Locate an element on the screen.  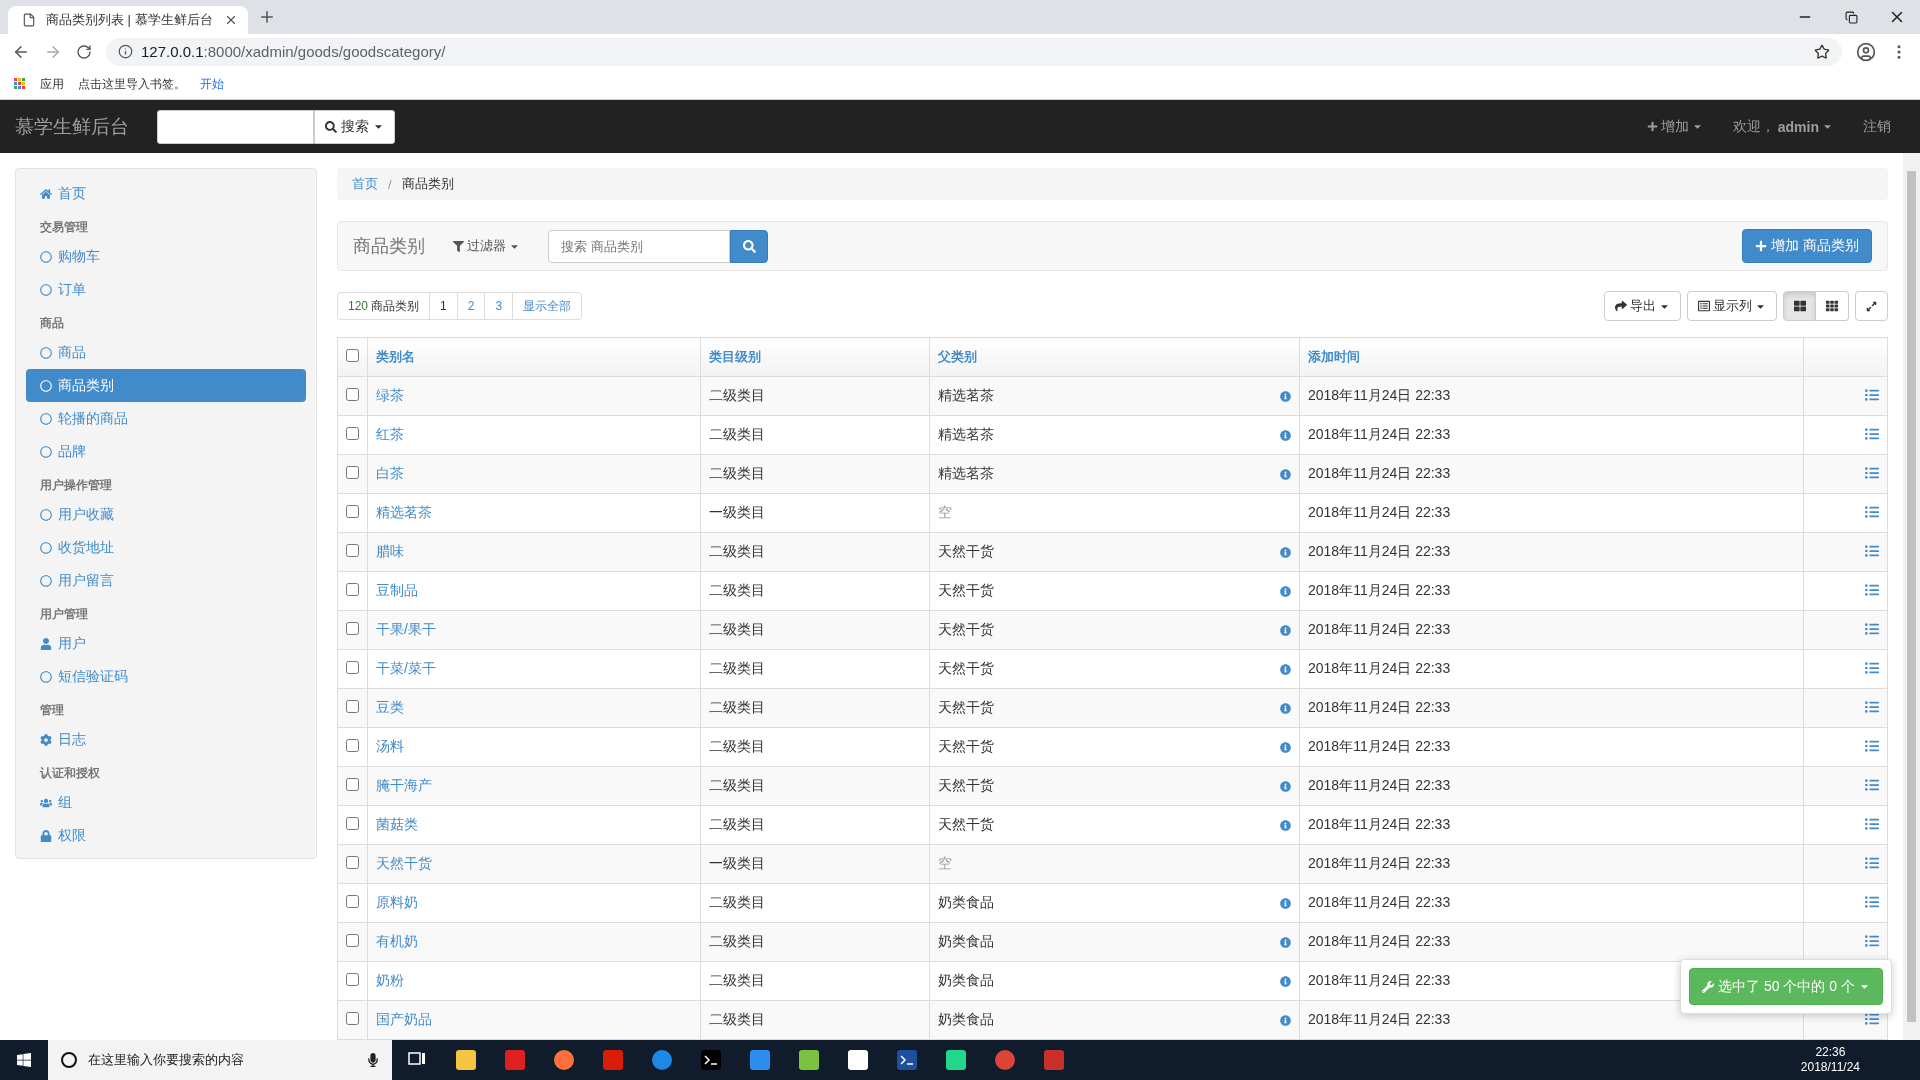
taskbar-search-field: 在这里输入你要搜索的内容 is located at coordinates (220, 1060).